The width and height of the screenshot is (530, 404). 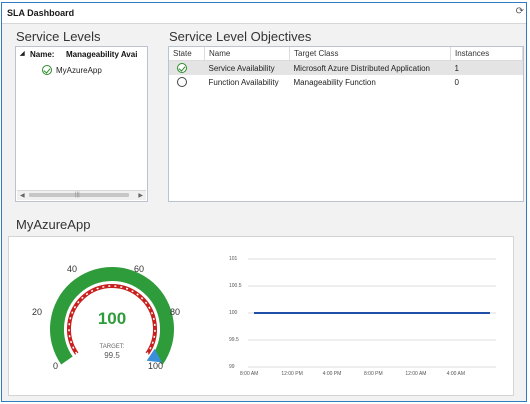 I want to click on tree-header-name-value: Manageability Avai, so click(x=102, y=54).